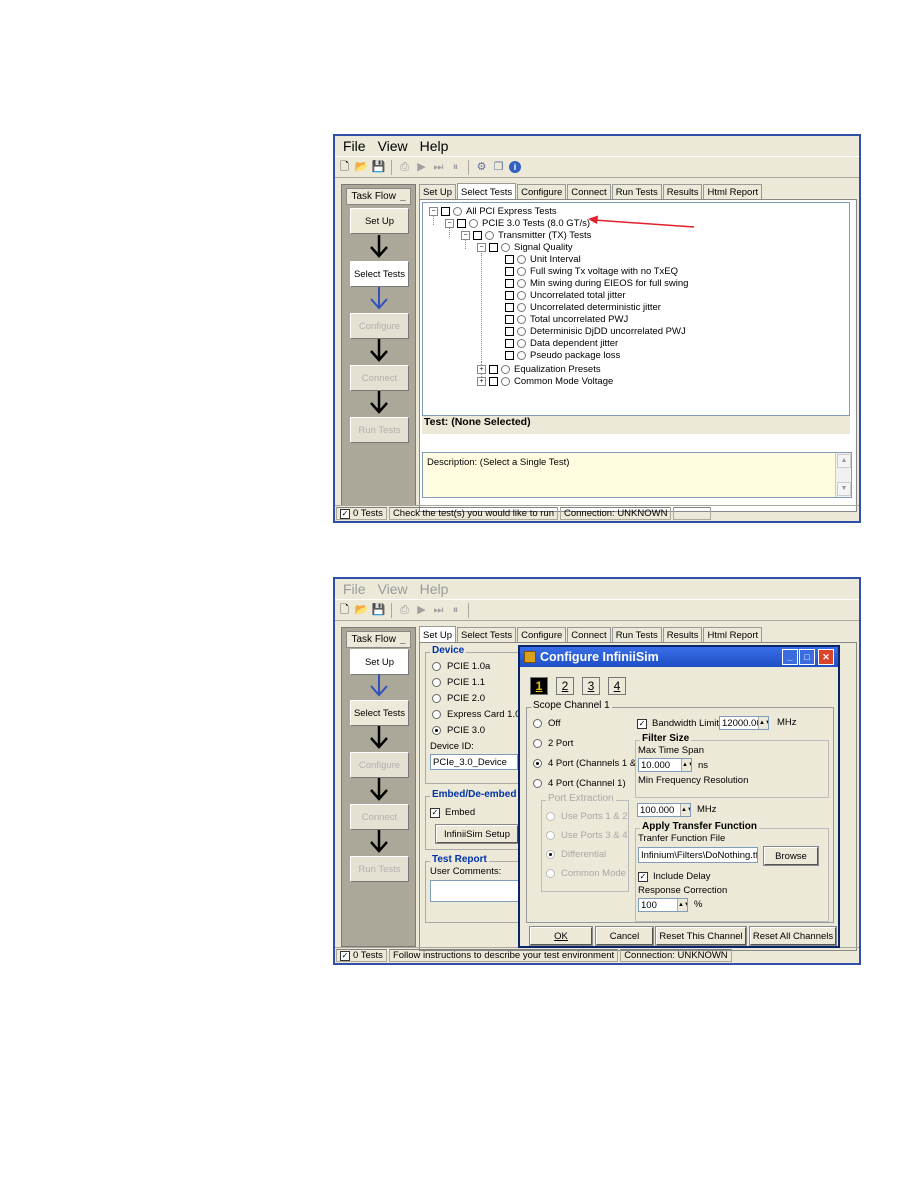 The image size is (918, 1188). I want to click on tree-node-test: Min swing during EIEOS for full swing, so click(596, 283).